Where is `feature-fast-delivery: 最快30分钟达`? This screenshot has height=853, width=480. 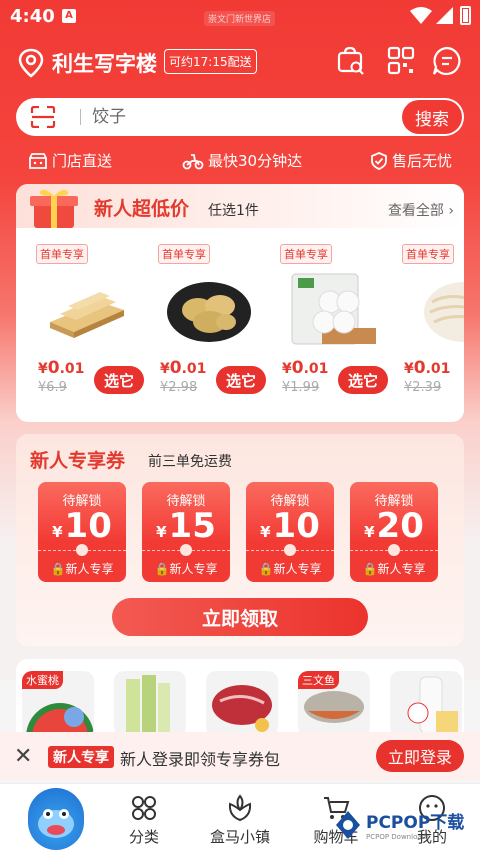 feature-fast-delivery: 最快30分钟达 is located at coordinates (242, 160).